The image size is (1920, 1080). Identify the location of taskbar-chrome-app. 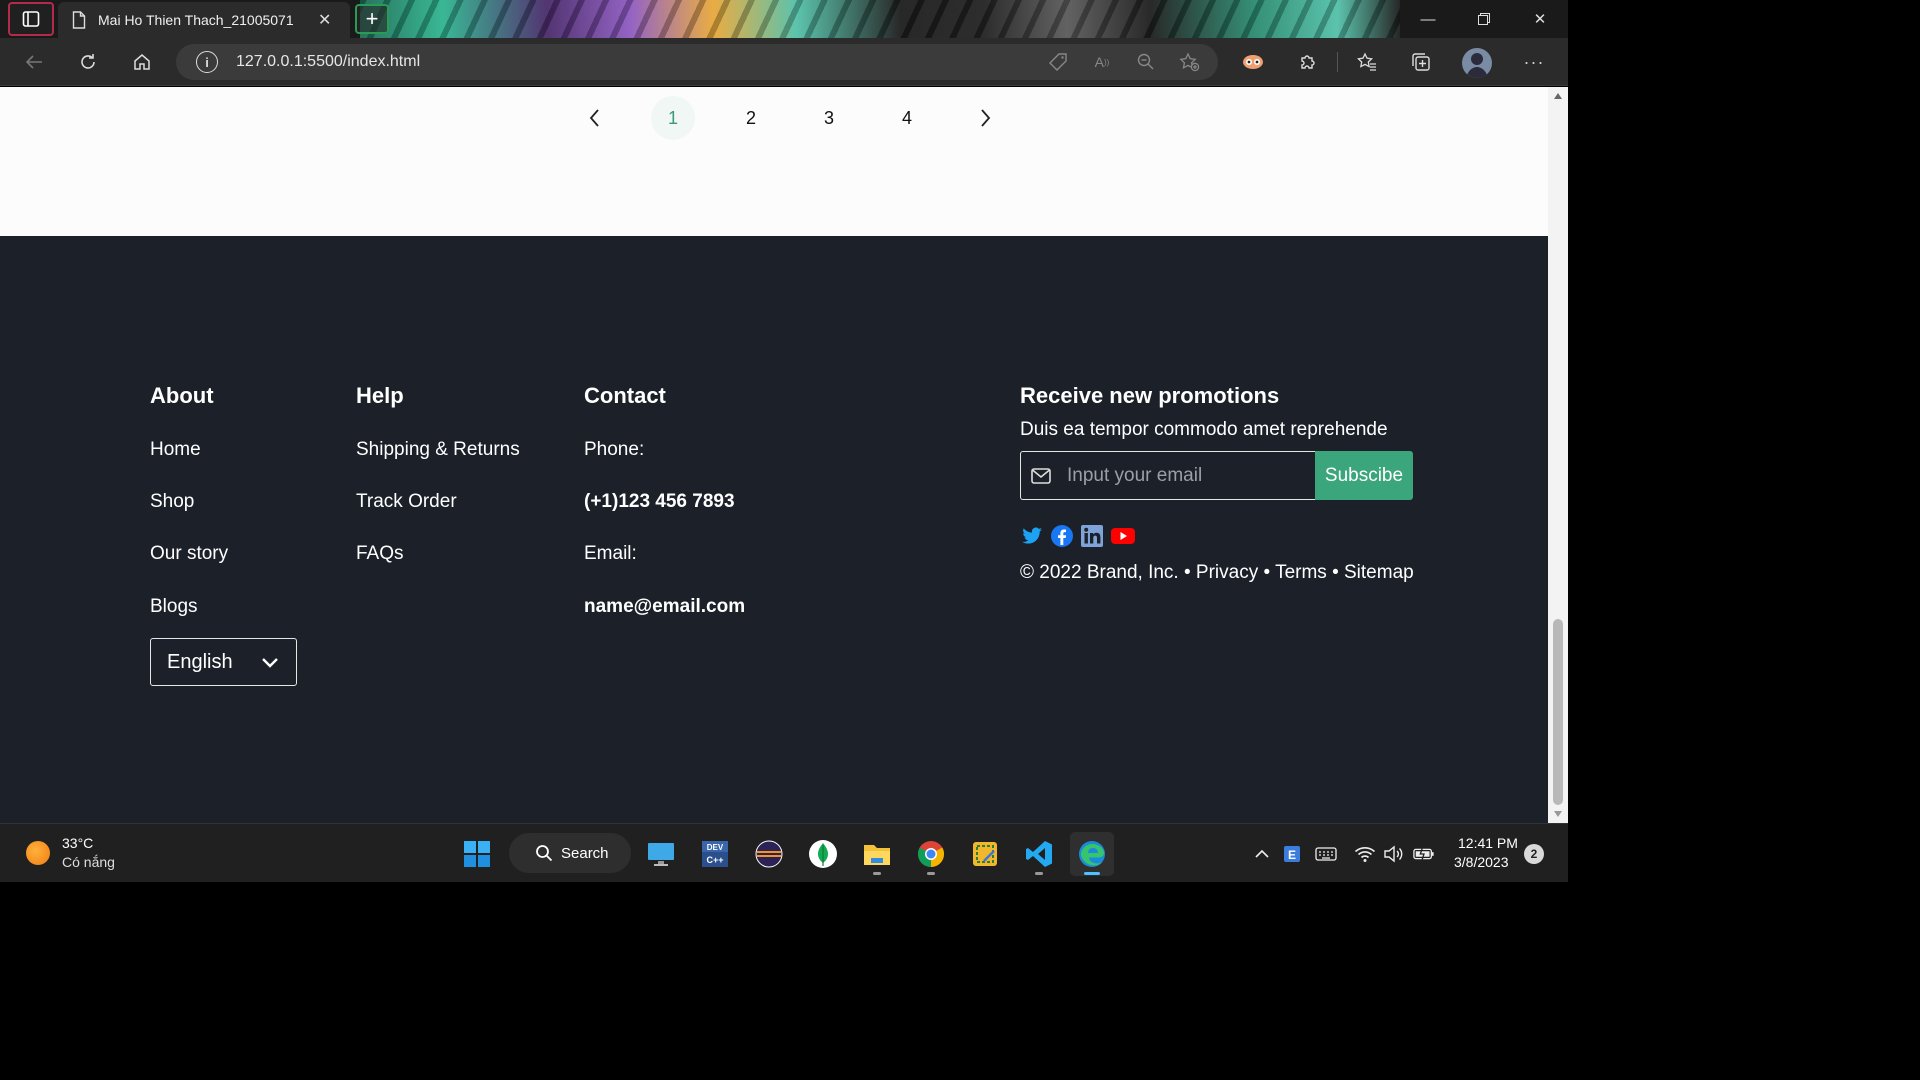
(931, 854).